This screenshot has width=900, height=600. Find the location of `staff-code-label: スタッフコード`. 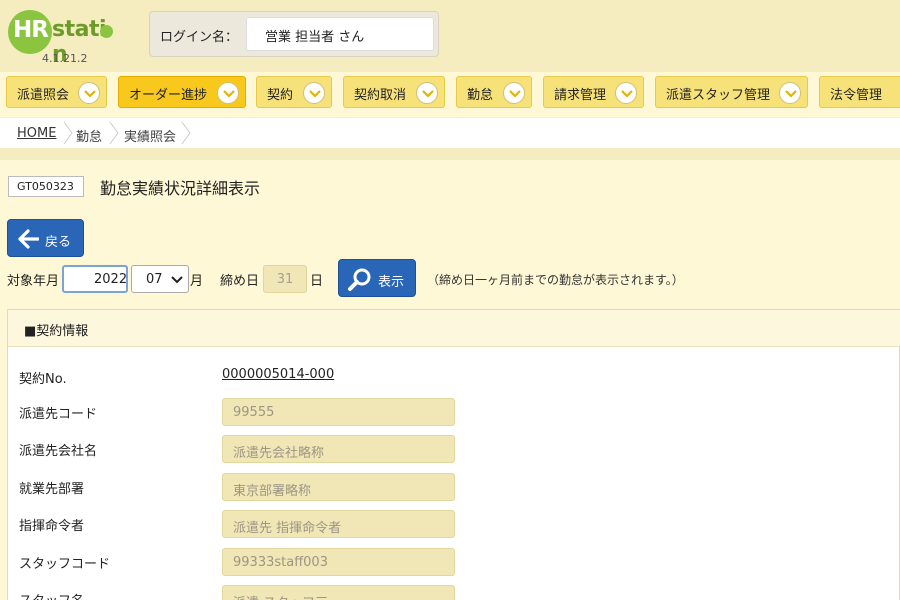

staff-code-label: スタッフコード is located at coordinates (65, 564).